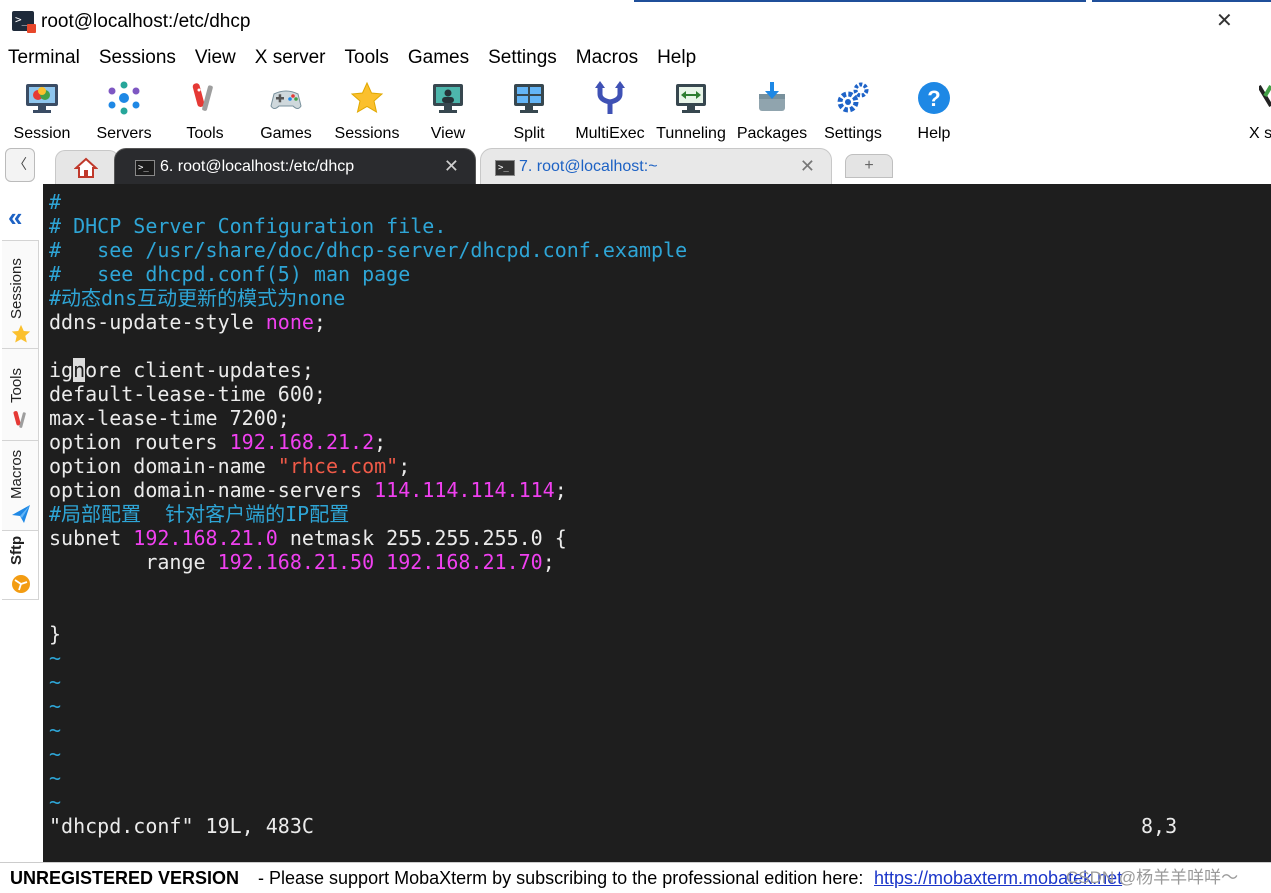 This screenshot has height=893, width=1271. I want to click on tunneling-icon, so click(691, 98).